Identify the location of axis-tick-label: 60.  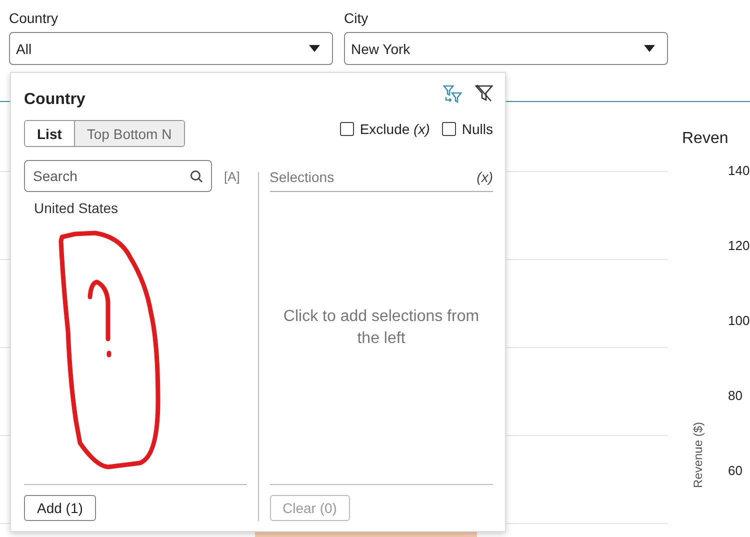
(736, 471).